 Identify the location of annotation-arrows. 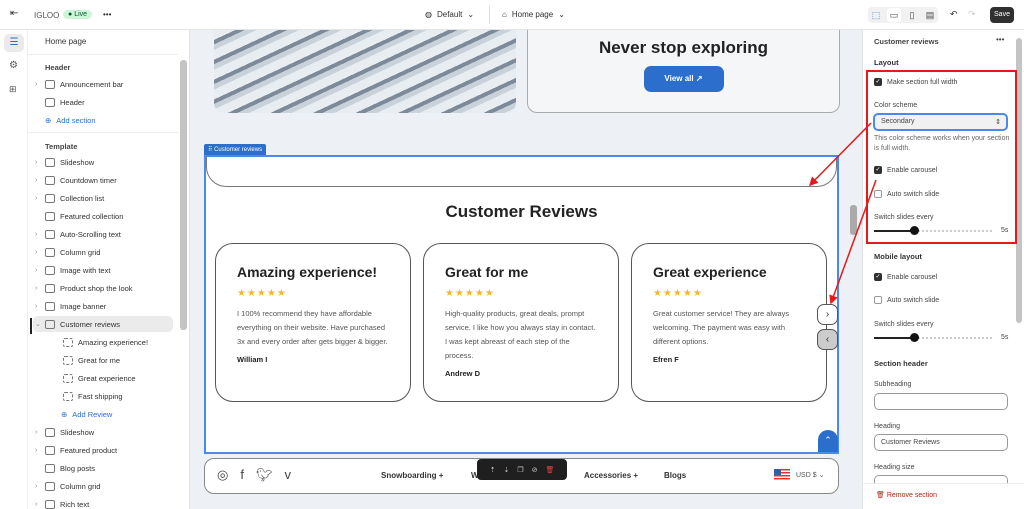
(842, 213).